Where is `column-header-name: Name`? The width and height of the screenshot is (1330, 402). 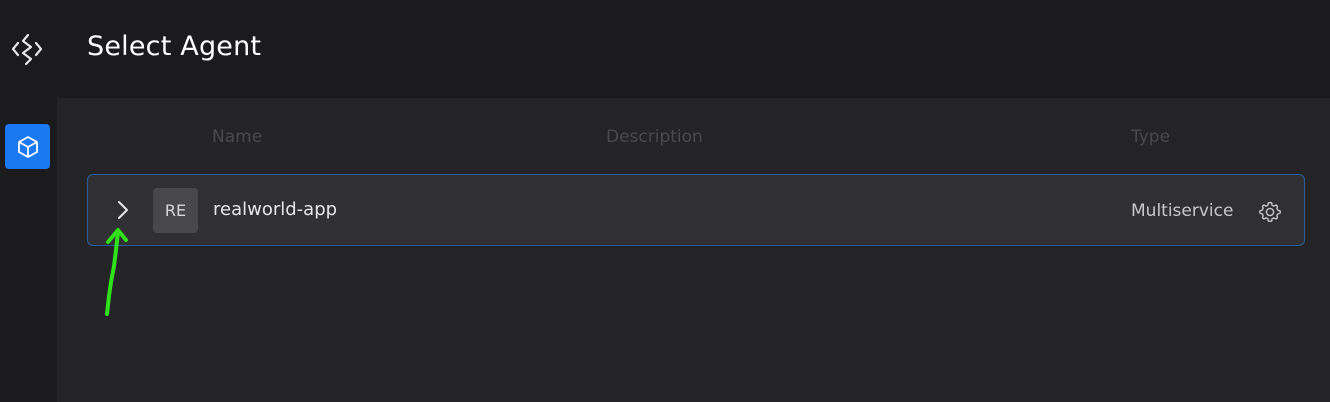
column-header-name: Name is located at coordinates (237, 137).